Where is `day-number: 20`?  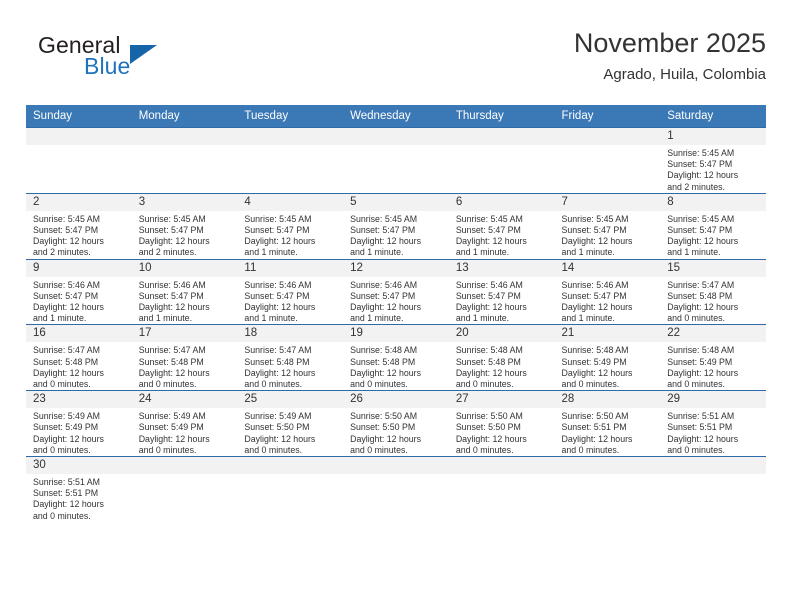
day-number: 20 is located at coordinates (501, 334).